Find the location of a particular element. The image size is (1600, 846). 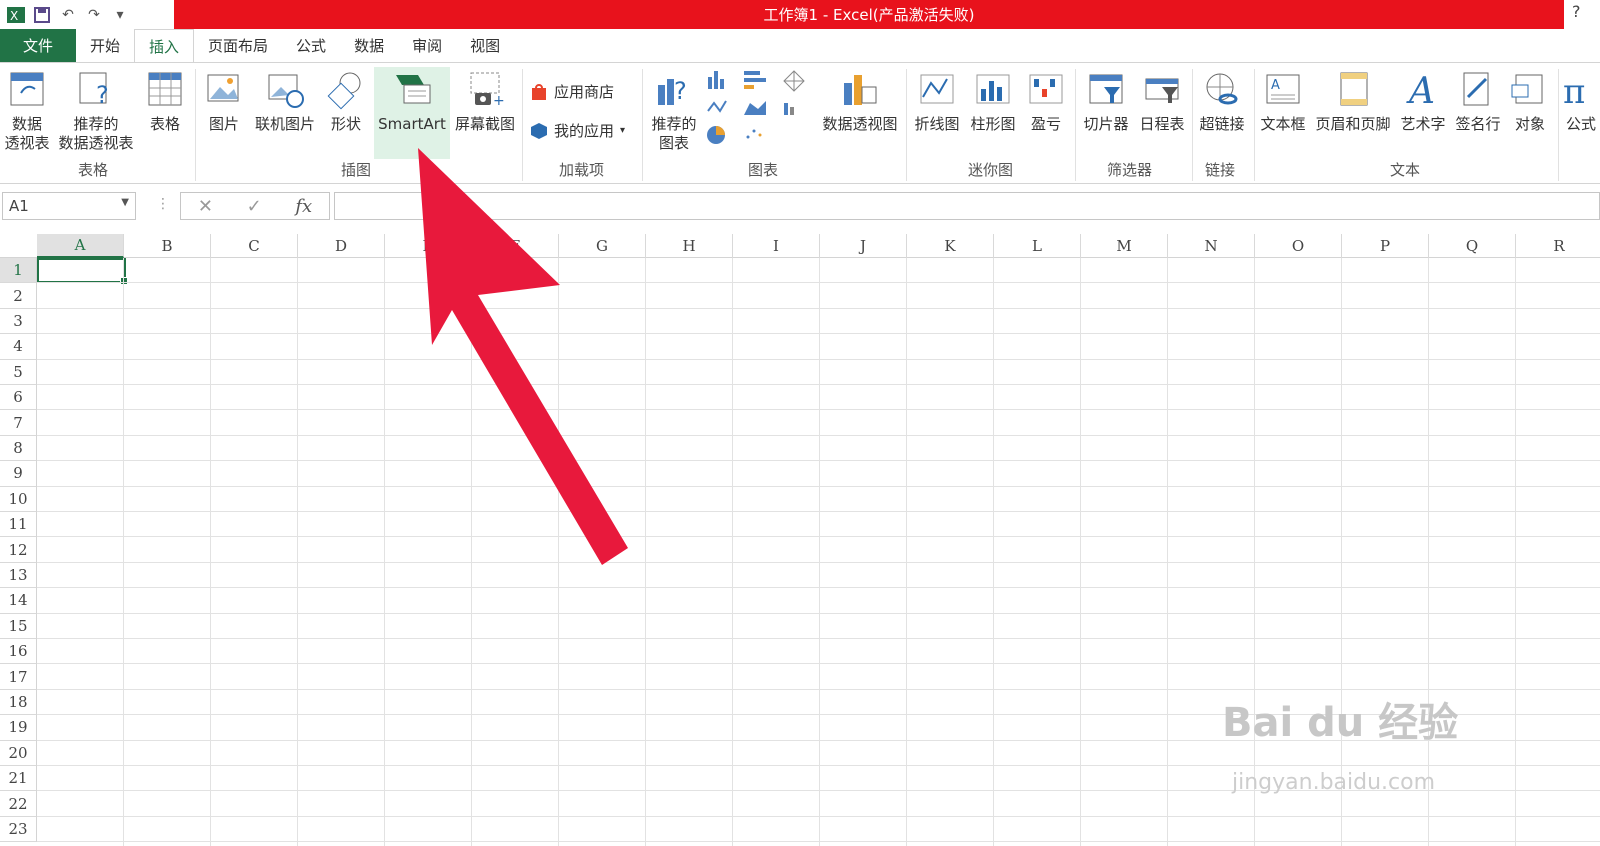

row-header-20: 20 is located at coordinates (18, 753).